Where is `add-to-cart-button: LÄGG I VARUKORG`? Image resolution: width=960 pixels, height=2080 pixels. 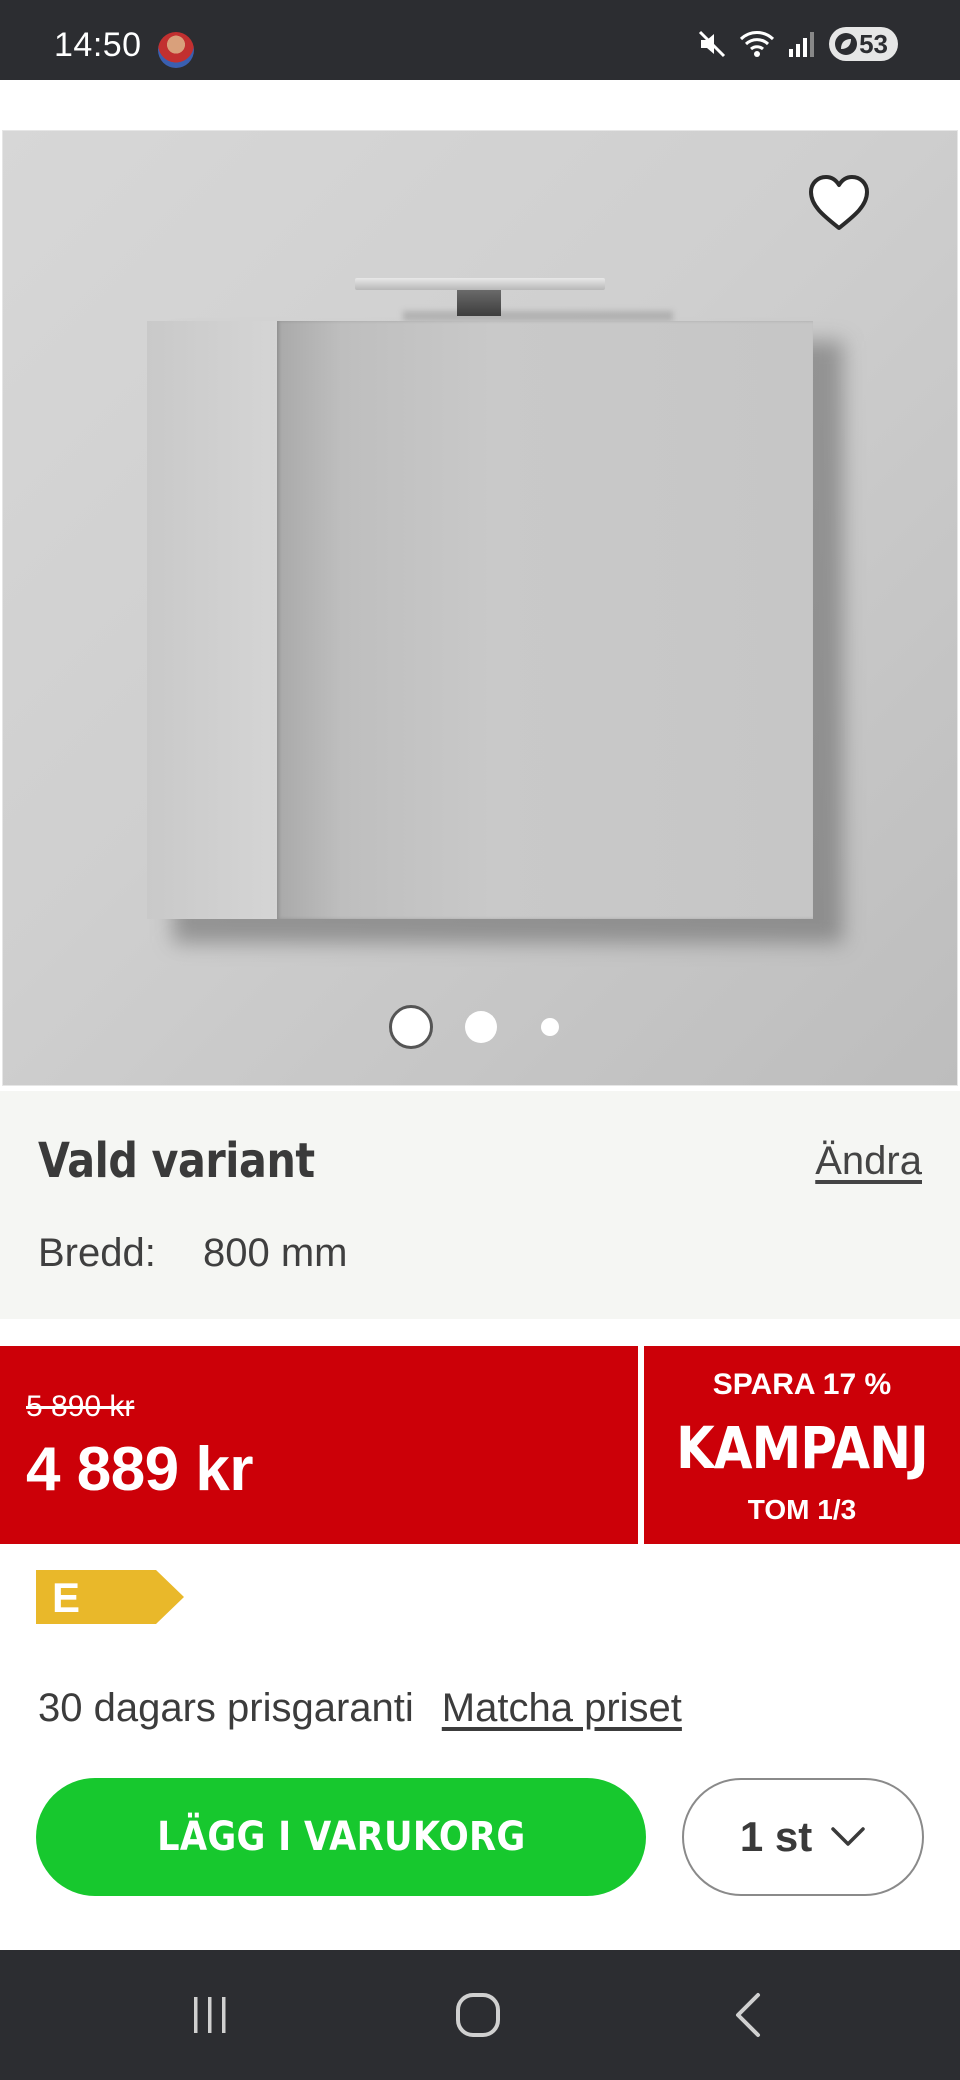
add-to-cart-button: LÄGG I VARUKORG is located at coordinates (341, 1837).